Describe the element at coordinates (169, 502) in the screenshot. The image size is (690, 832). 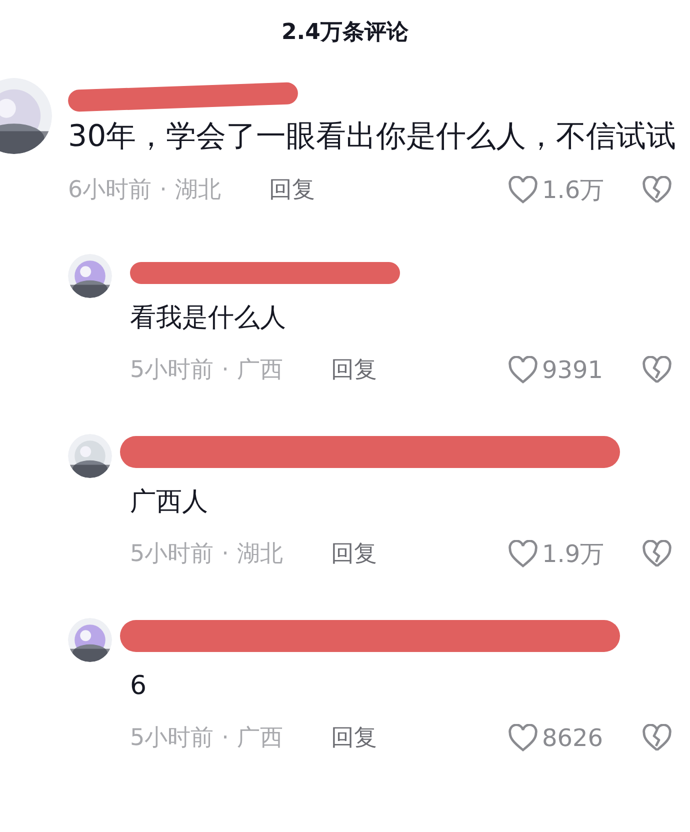
I see `comment-text: 广西人` at that location.